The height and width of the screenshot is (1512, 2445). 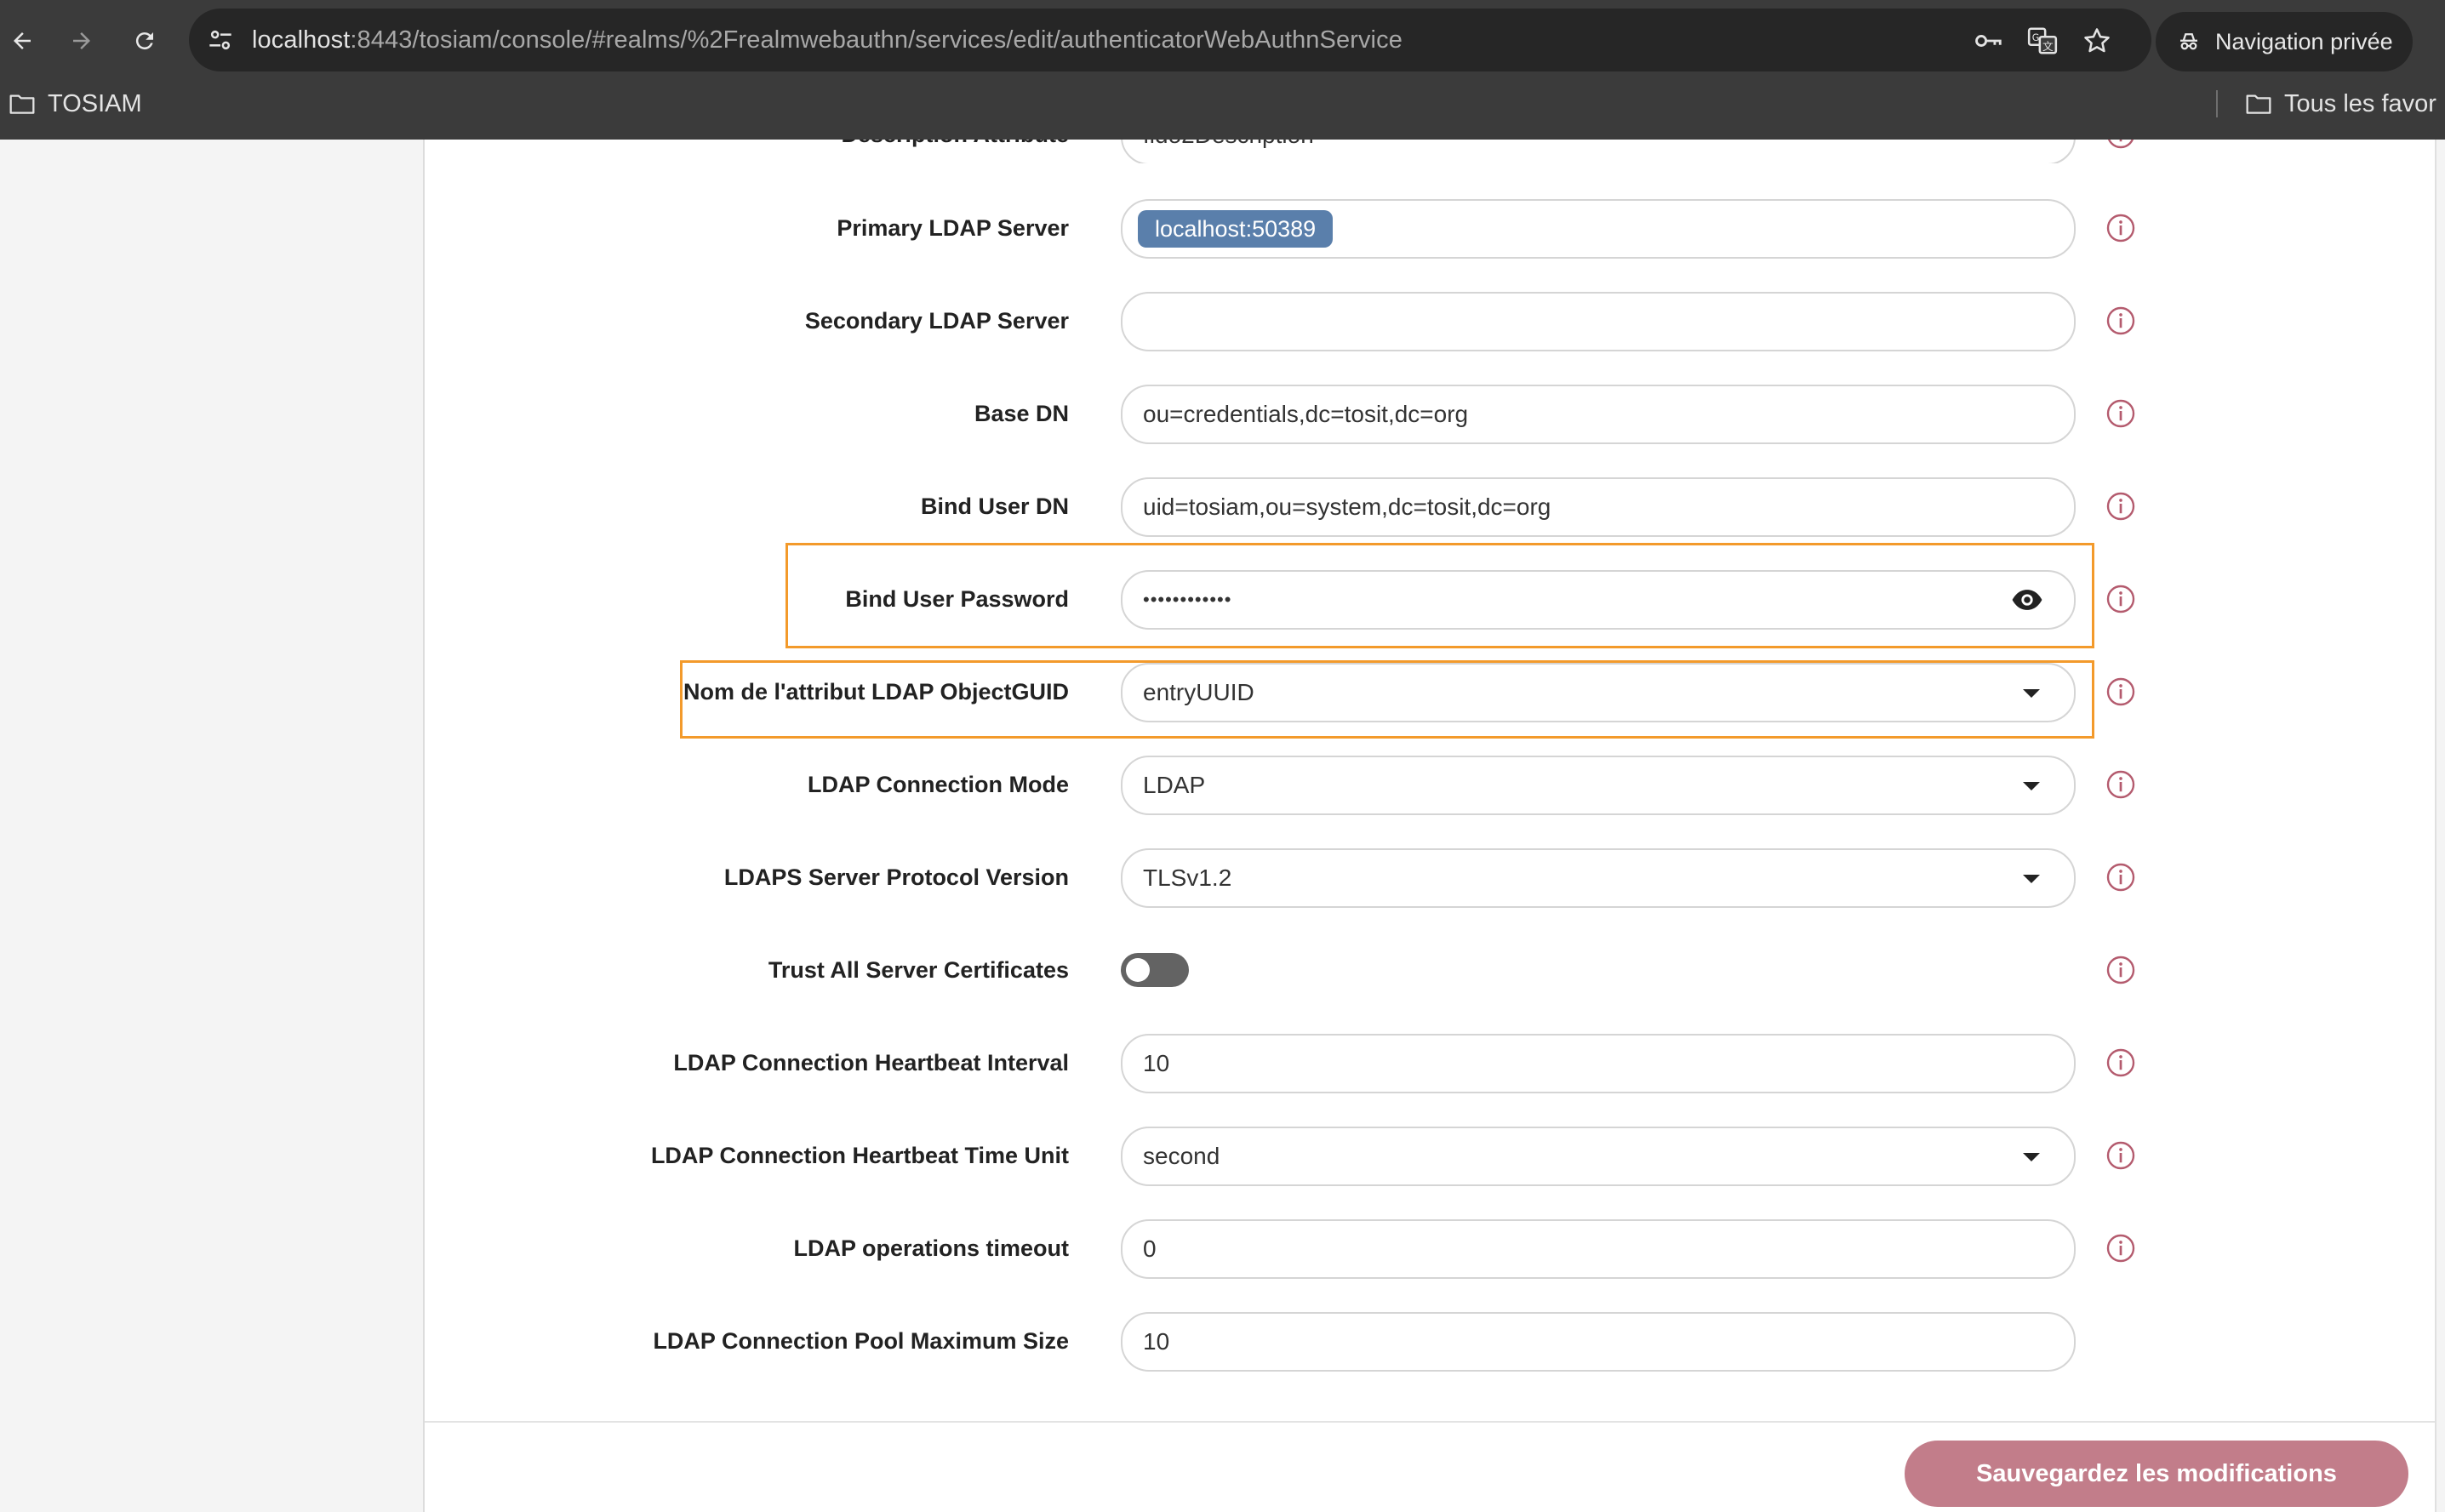 What do you see at coordinates (2036, 37) in the screenshot?
I see `svg-text: G` at bounding box center [2036, 37].